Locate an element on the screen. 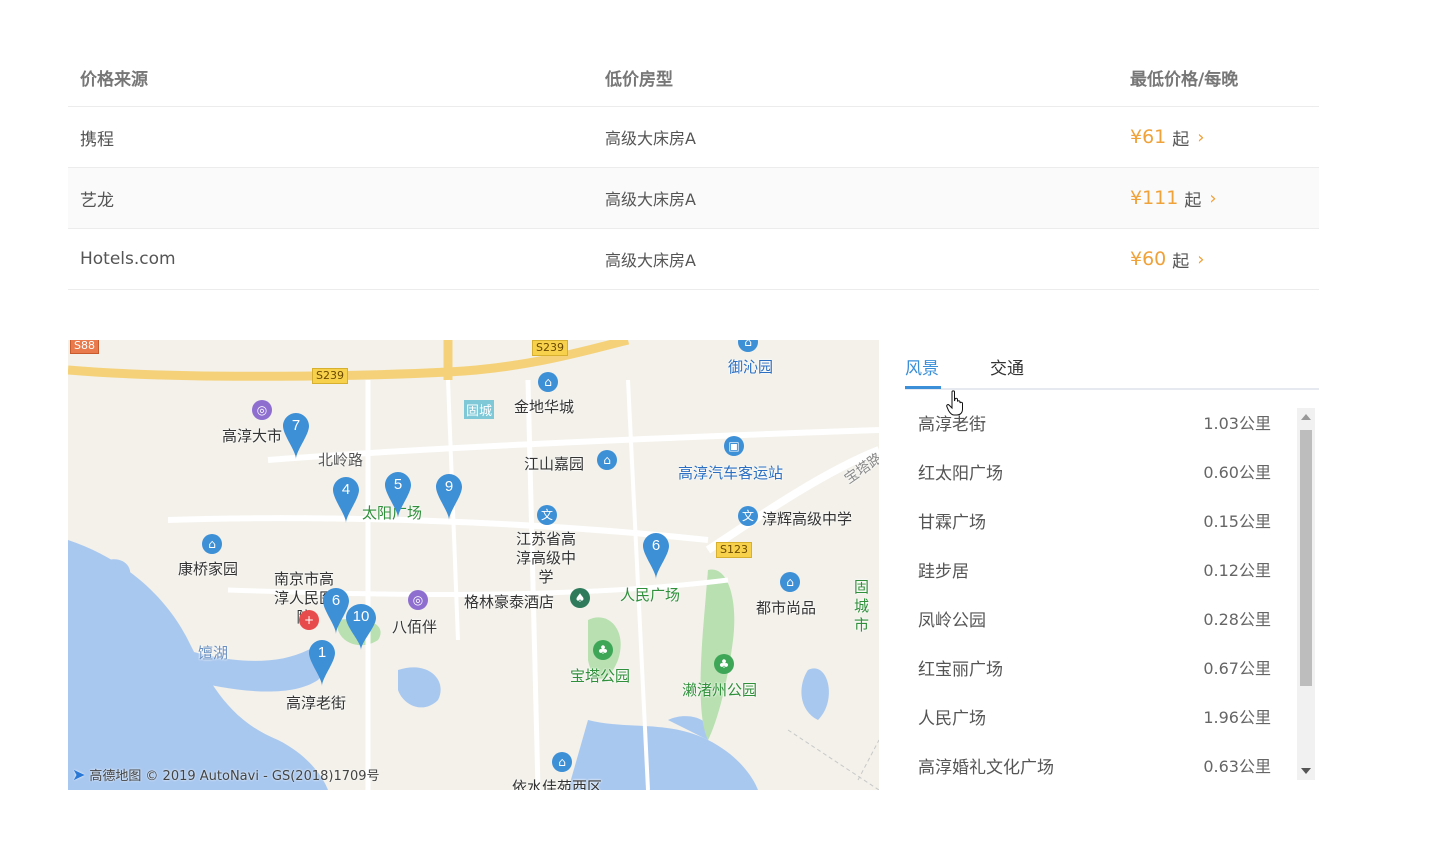 Image resolution: width=1444 pixels, height=851 pixels. item-distance: 1.03公里 is located at coordinates (1237, 423).